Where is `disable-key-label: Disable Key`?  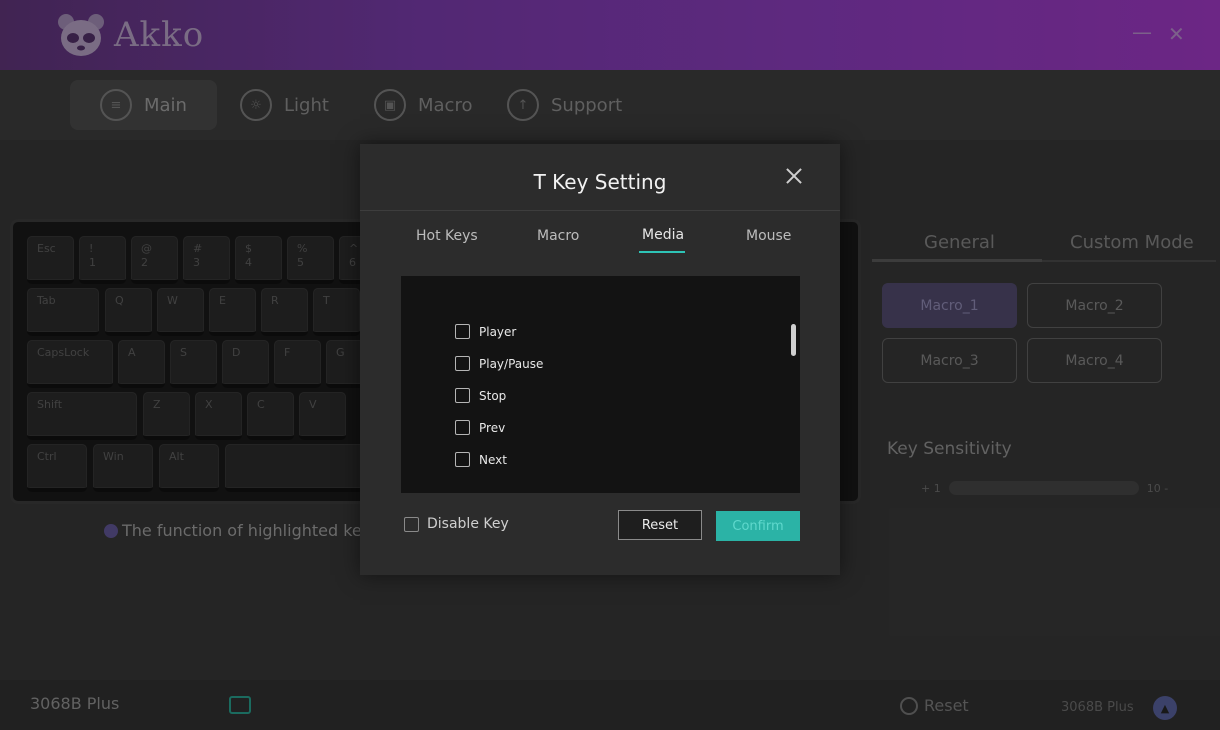 disable-key-label: Disable Key is located at coordinates (468, 524).